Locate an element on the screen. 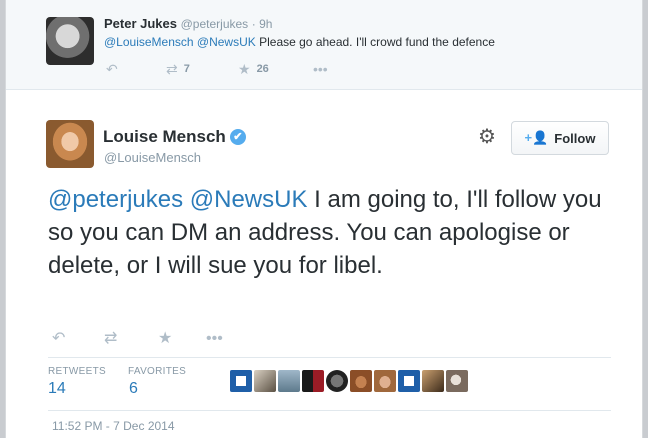 This screenshot has height=438, width=648. tweet-author-handle: @LouiseMensch is located at coordinates (152, 157).